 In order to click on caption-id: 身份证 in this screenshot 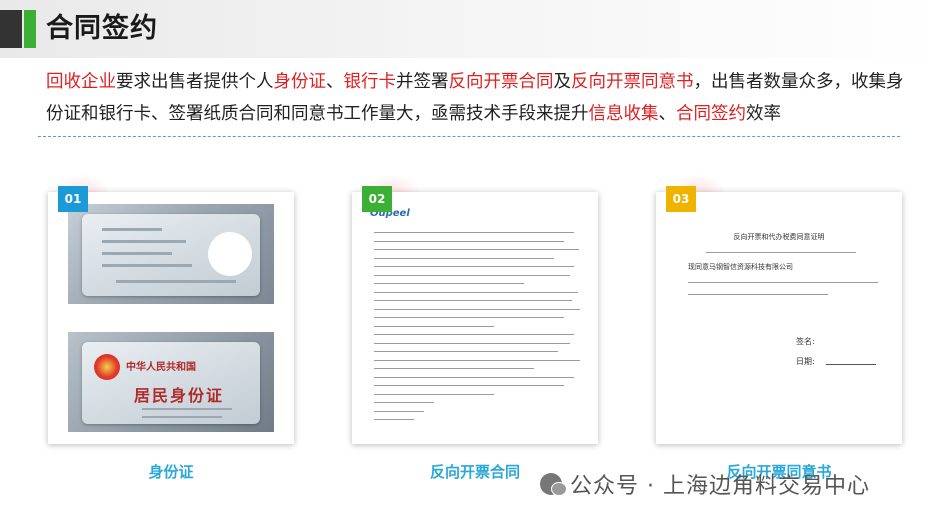, I will do `click(171, 472)`.